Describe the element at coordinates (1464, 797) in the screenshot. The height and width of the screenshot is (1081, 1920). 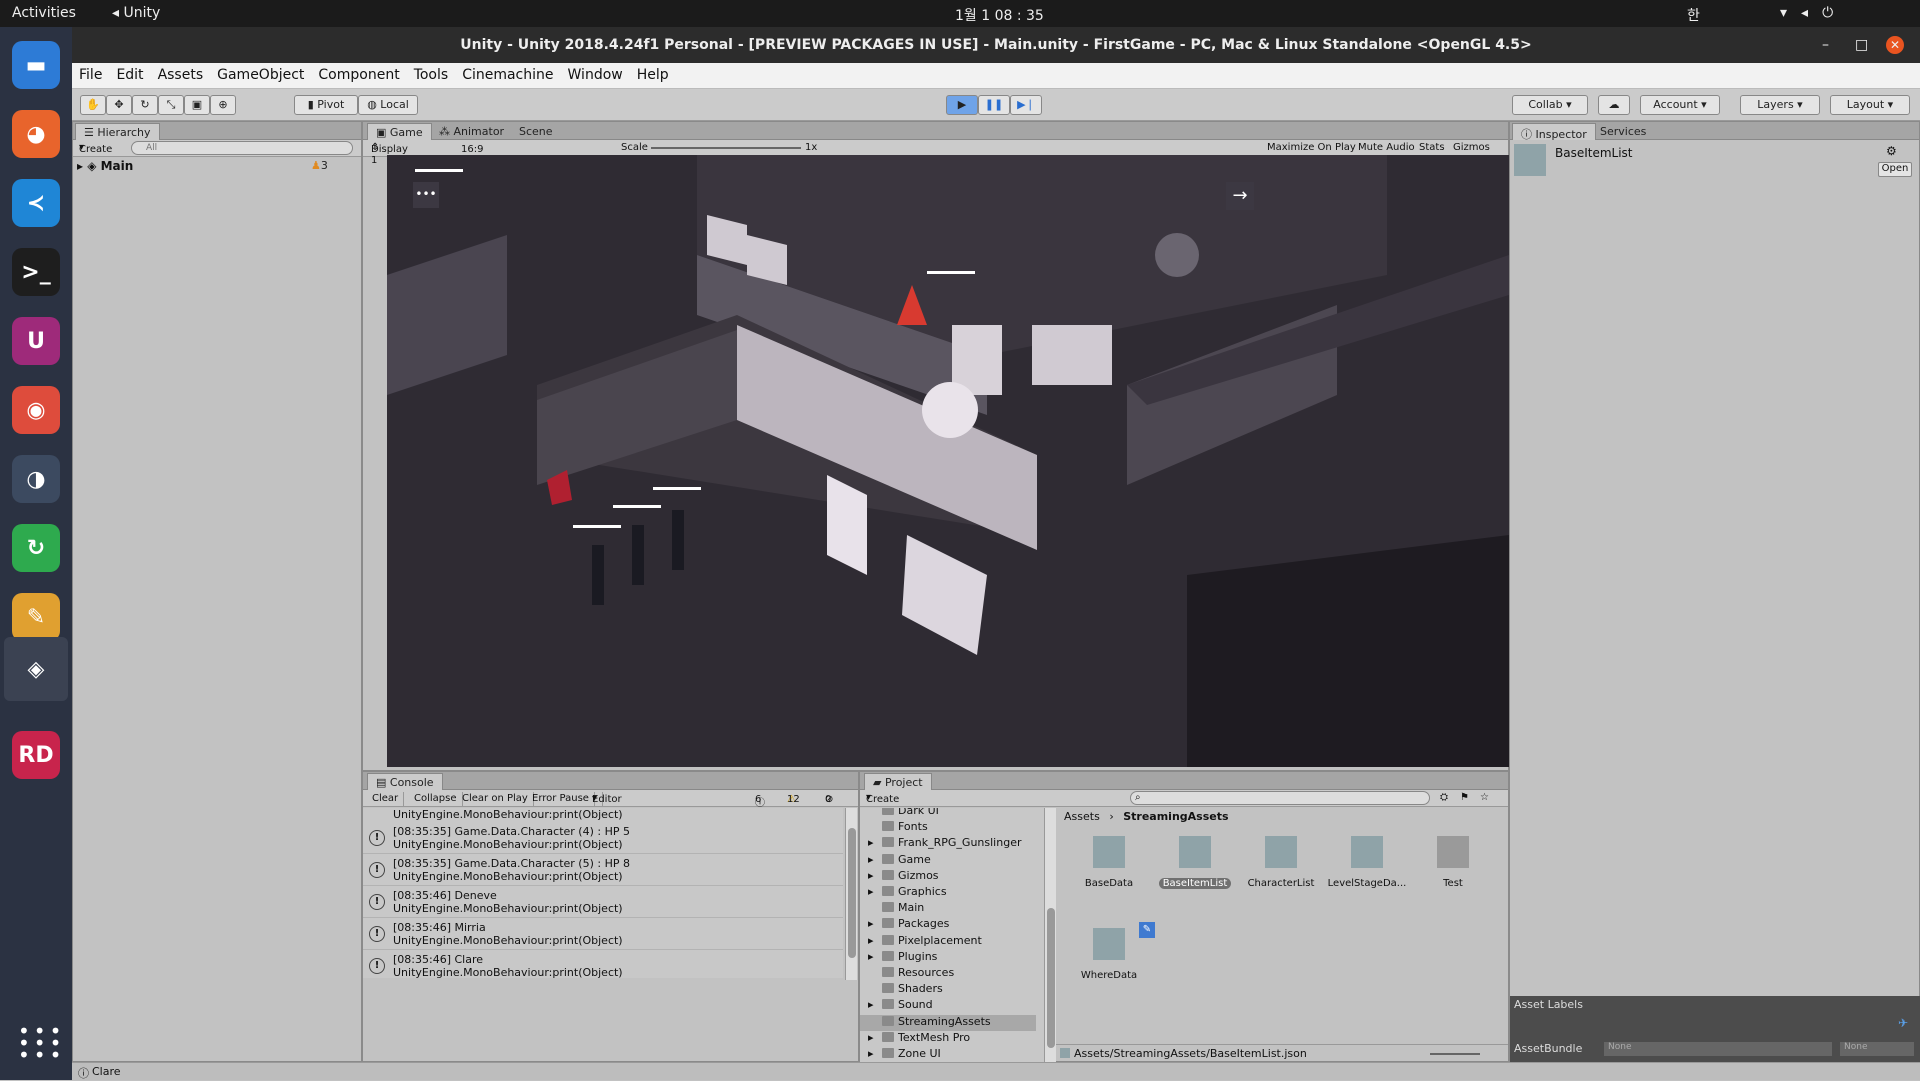
I see `filter-label-icon: ⚑` at that location.